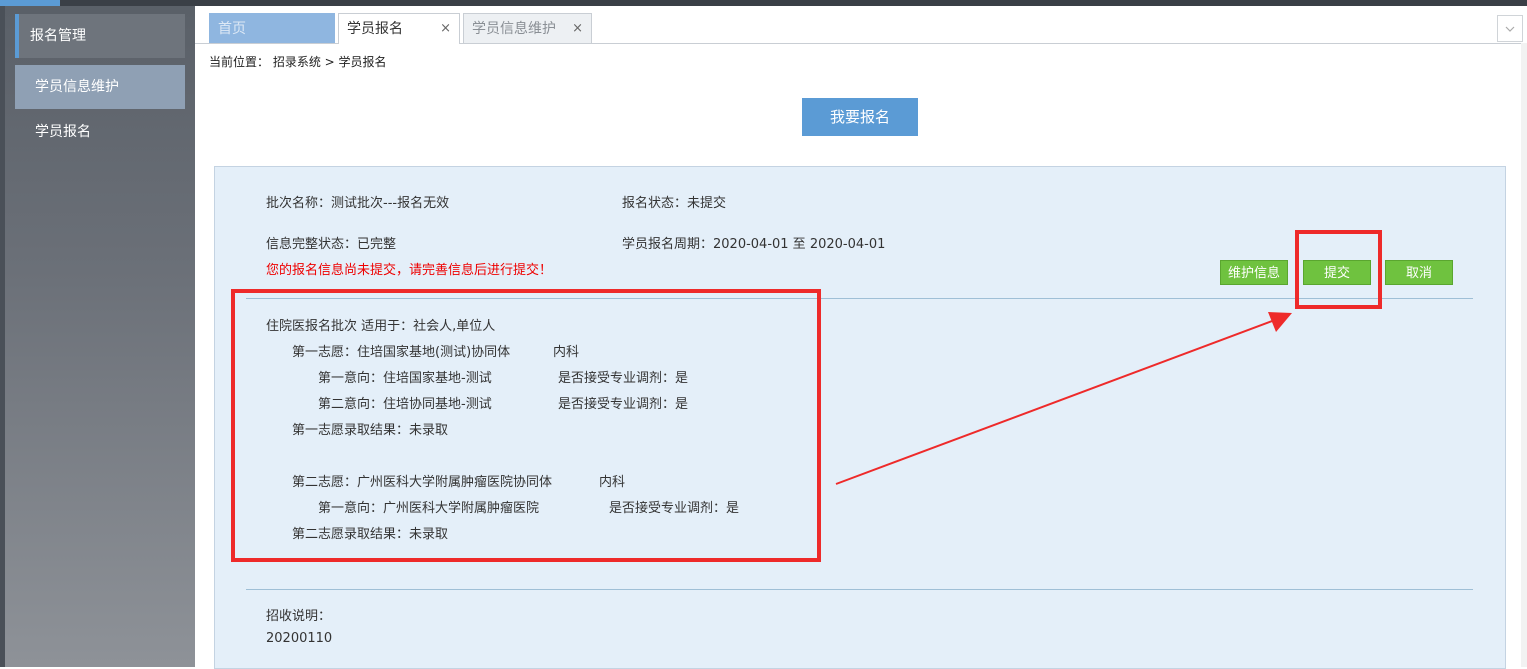 Image resolution: width=1527 pixels, height=669 pixels. I want to click on tab-student-info: 学员信息维护 ×, so click(527, 28).